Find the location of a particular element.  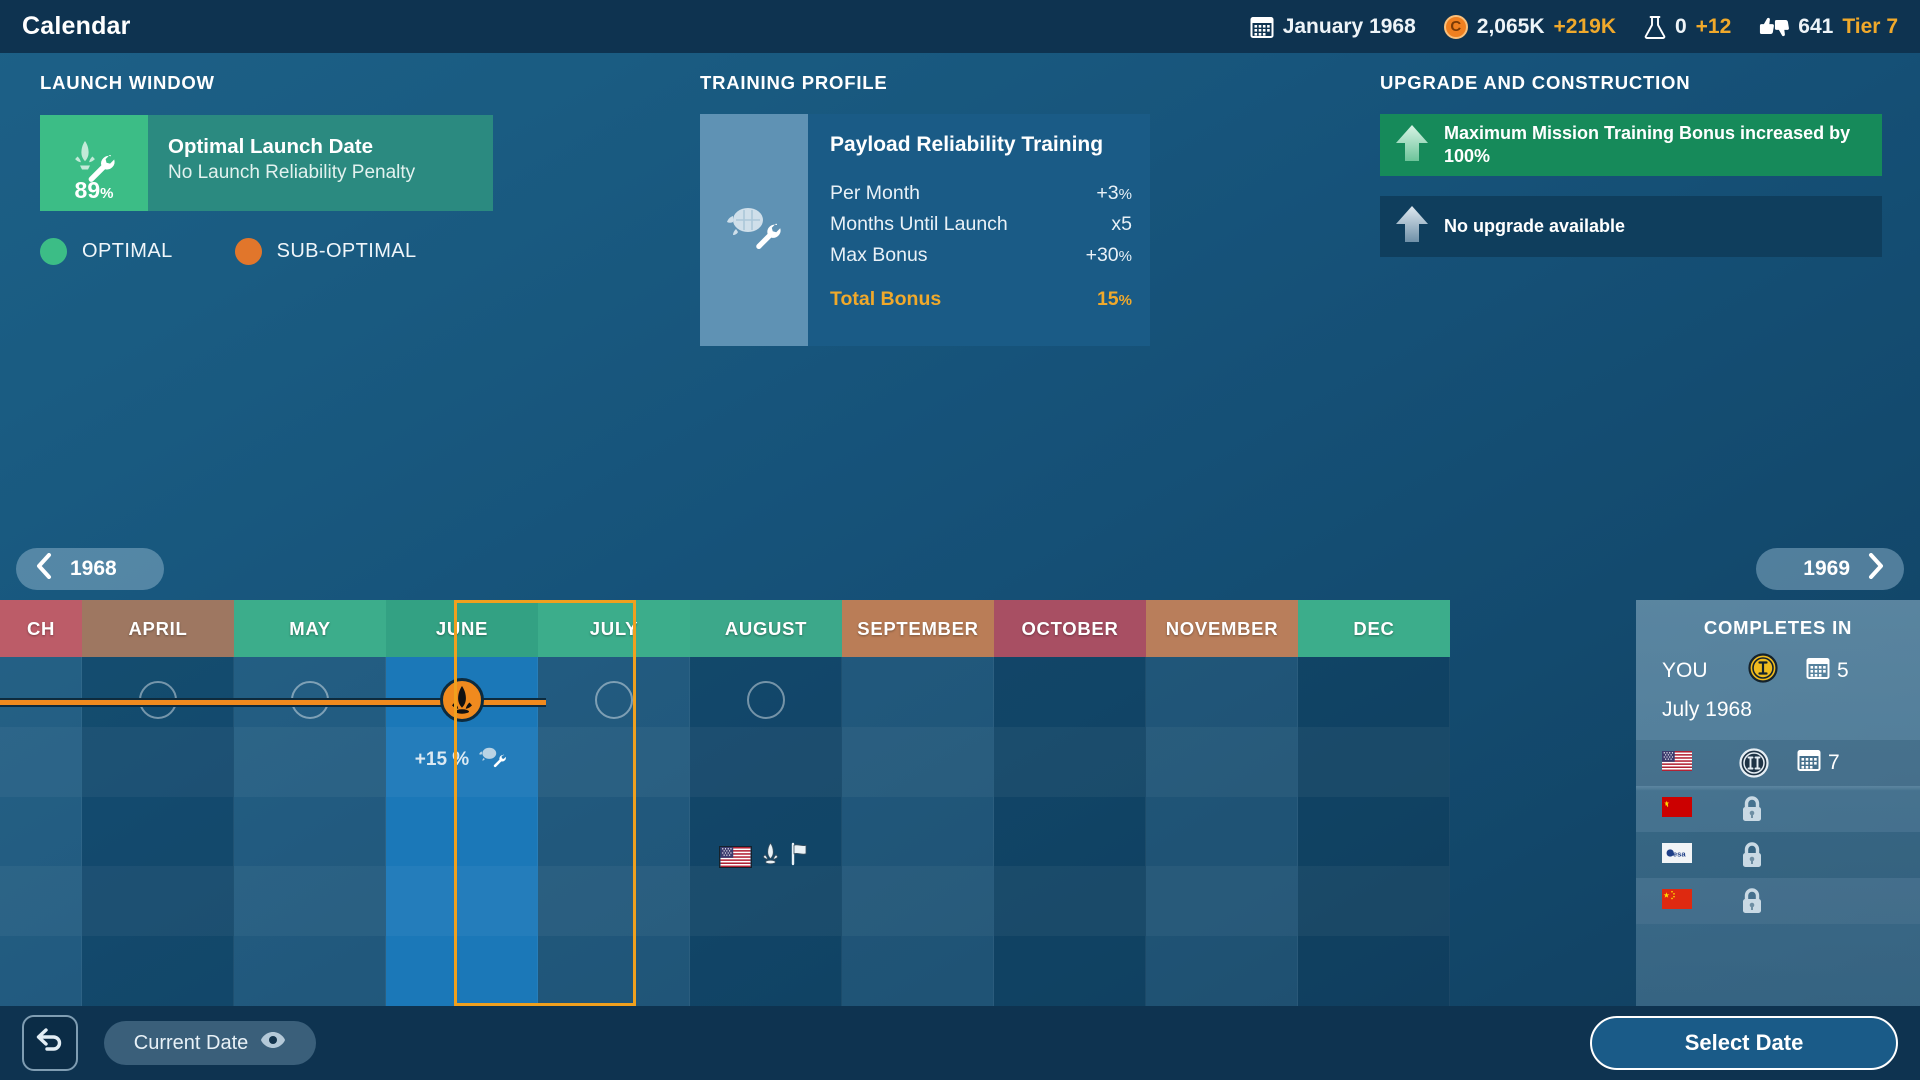

us-flag-icon is located at coordinates (1700, 763).